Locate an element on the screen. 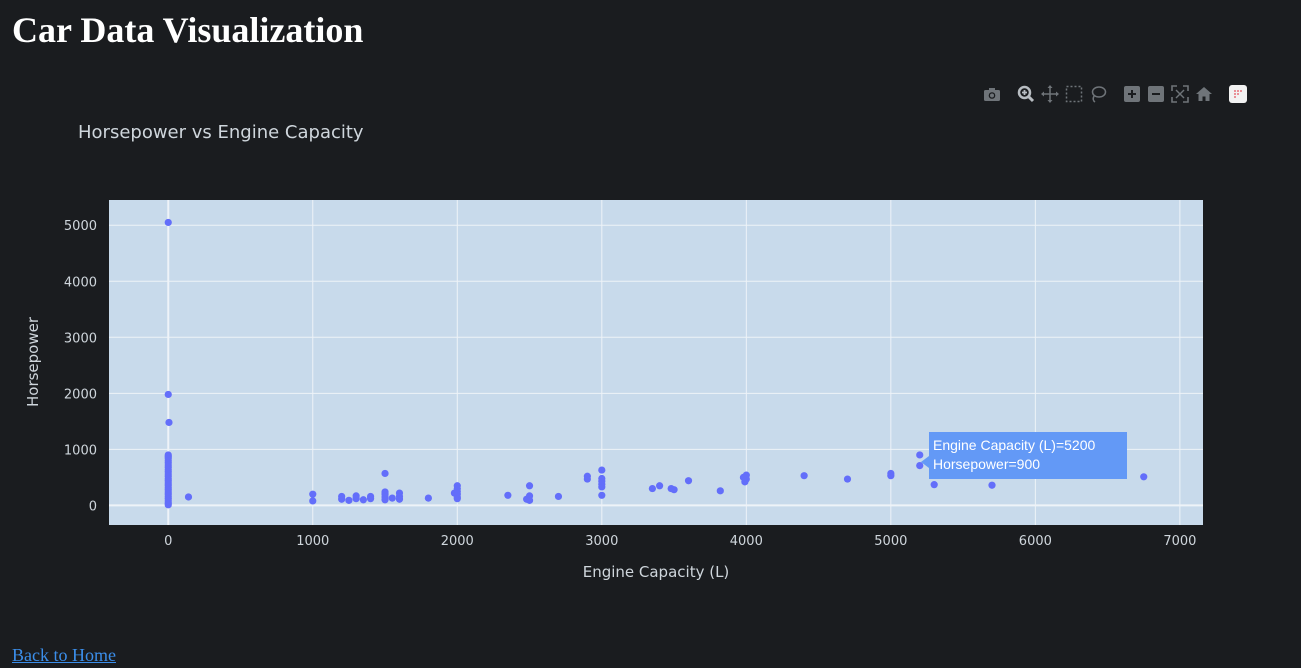 The width and height of the screenshot is (1301, 668). autoscale-icon is located at coordinates (1180, 94).